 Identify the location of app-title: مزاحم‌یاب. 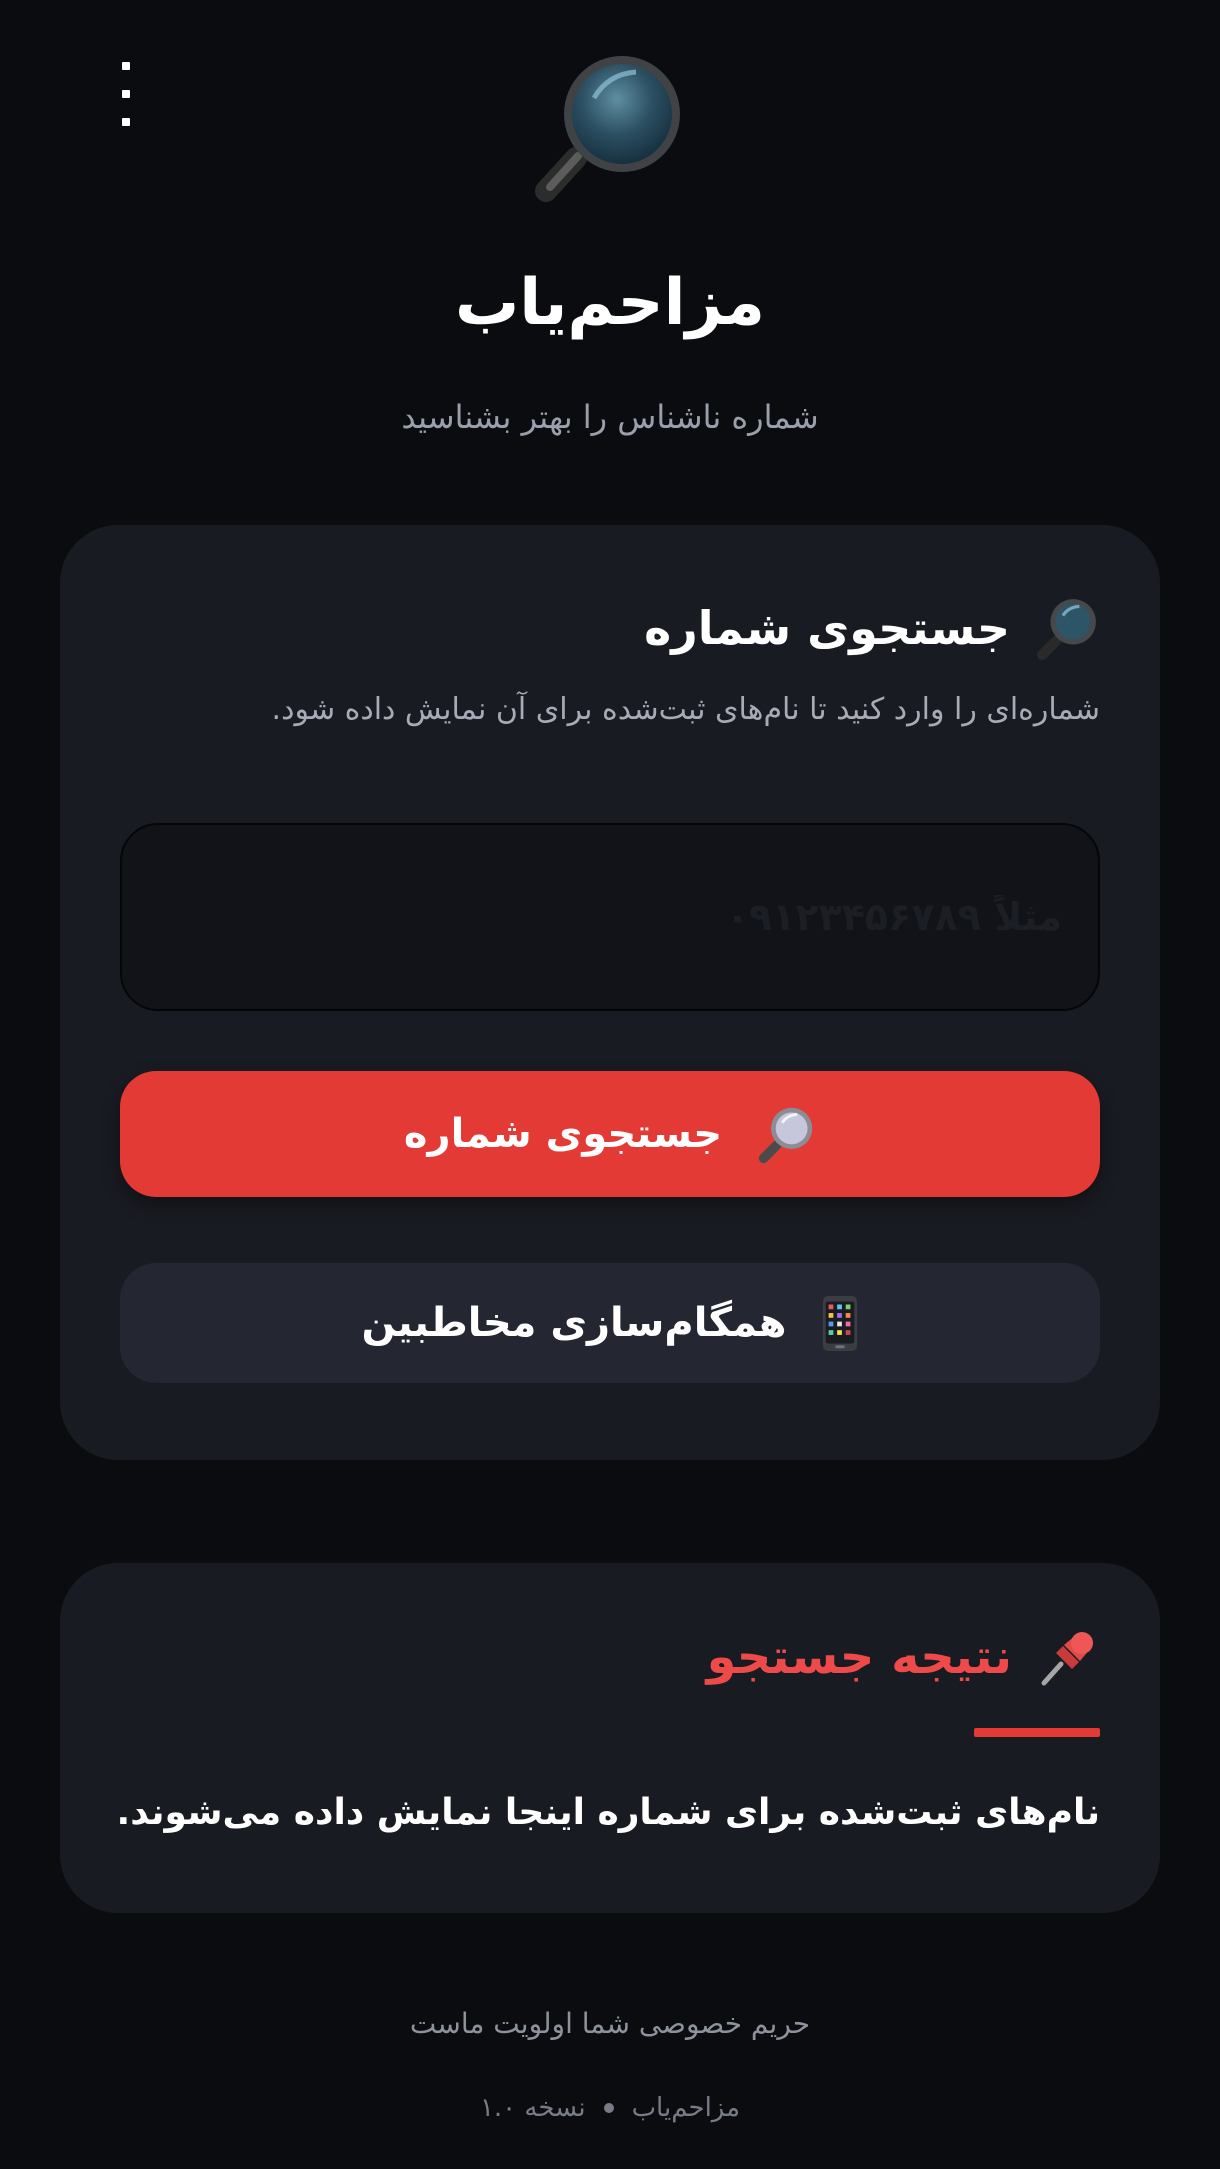
(610, 303).